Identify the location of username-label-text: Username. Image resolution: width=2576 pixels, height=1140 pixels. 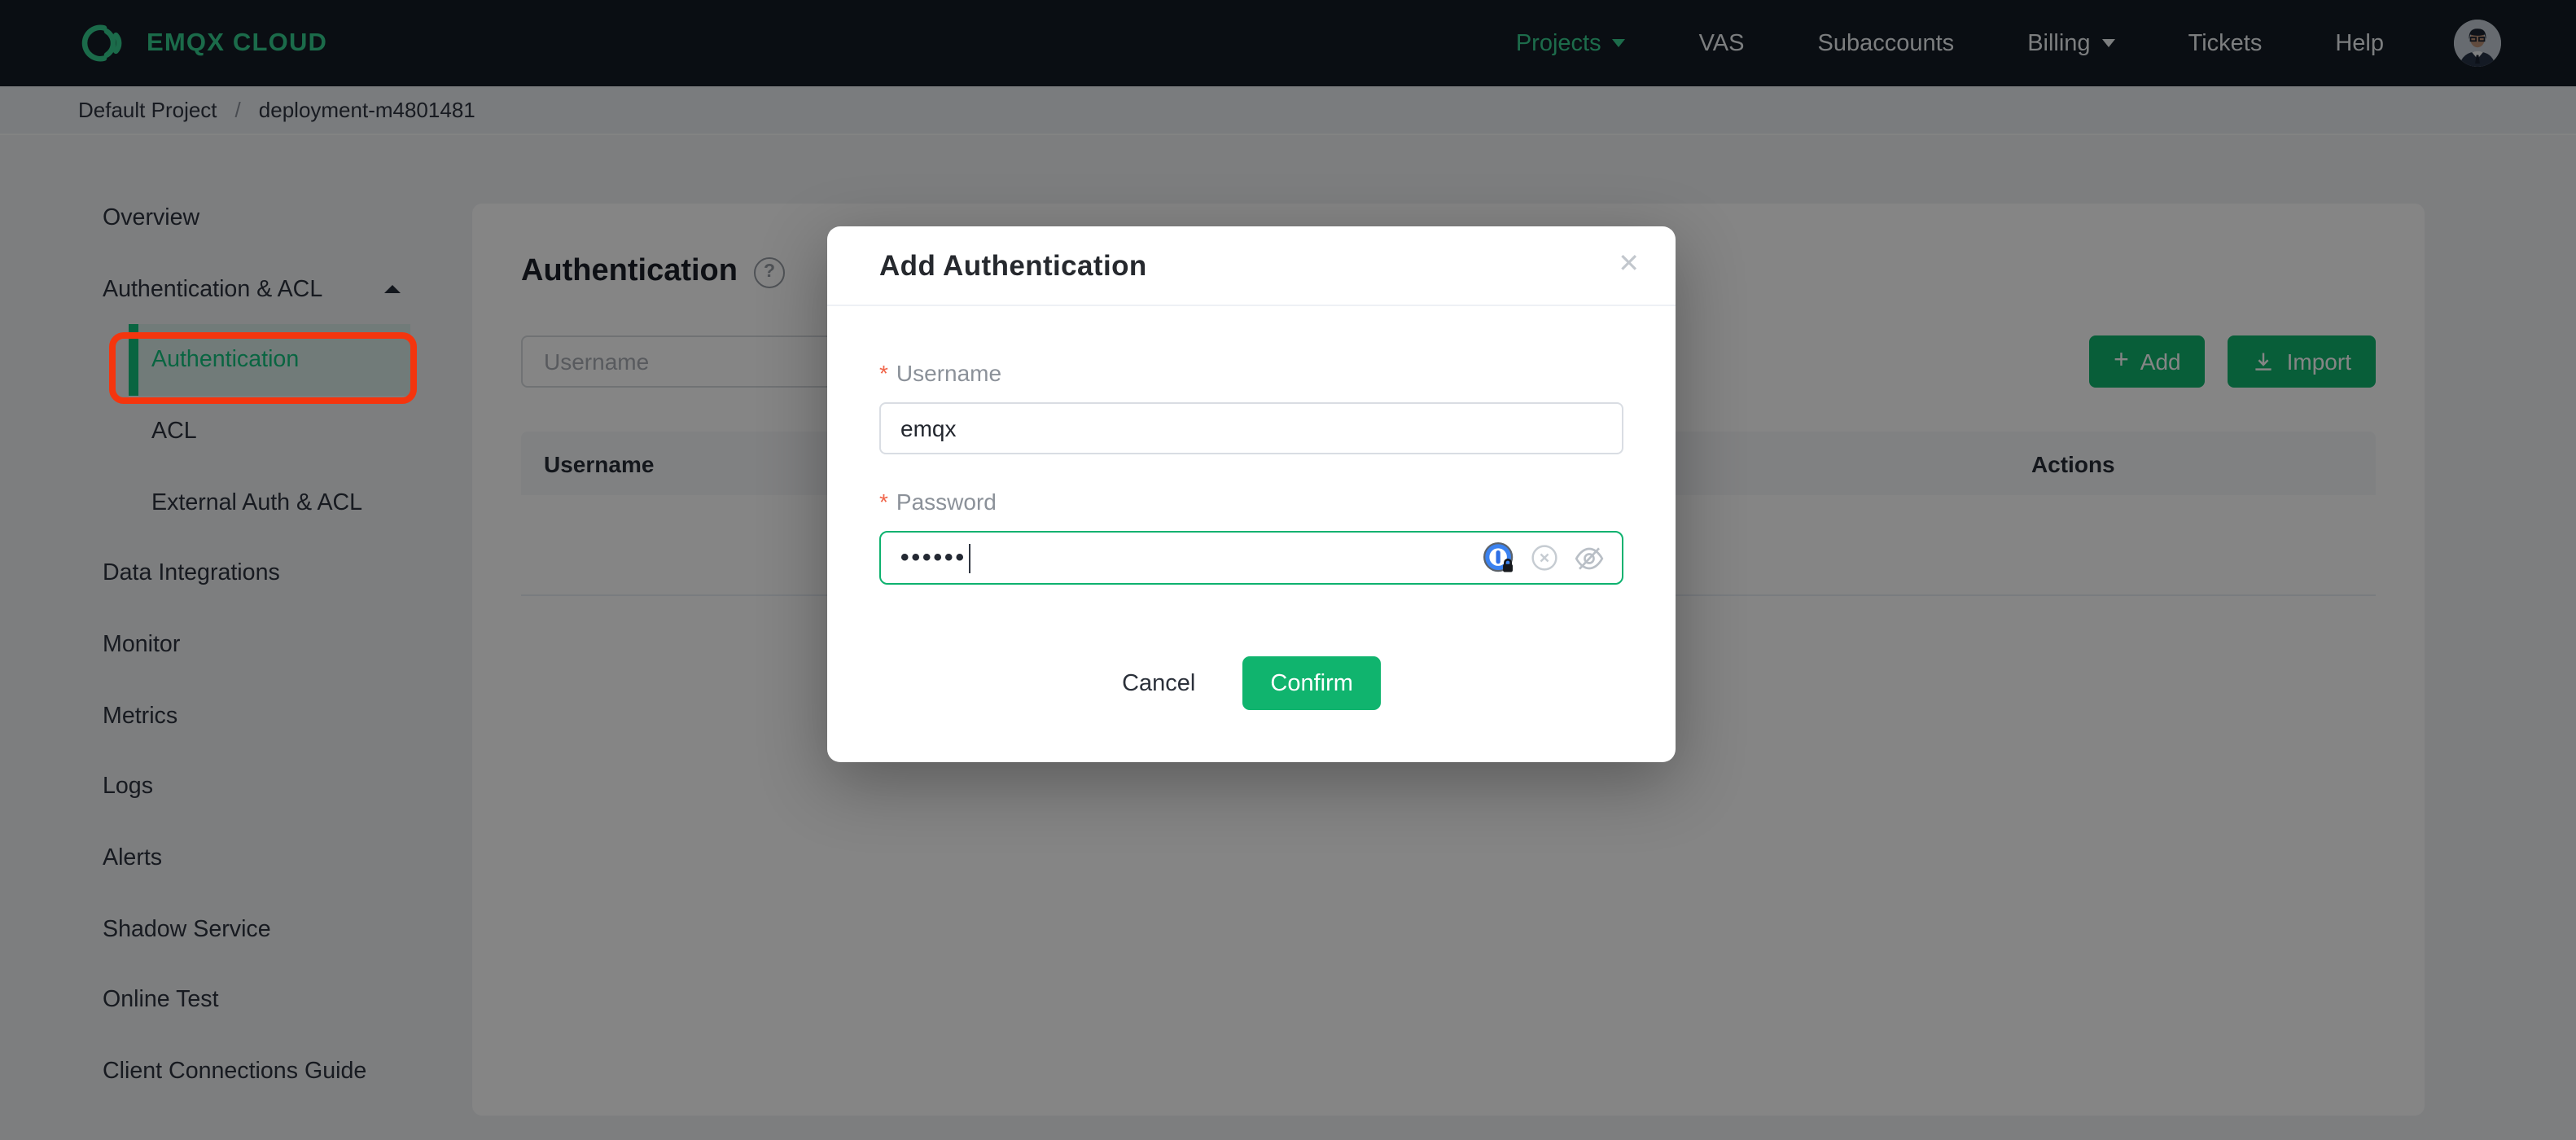
(949, 373).